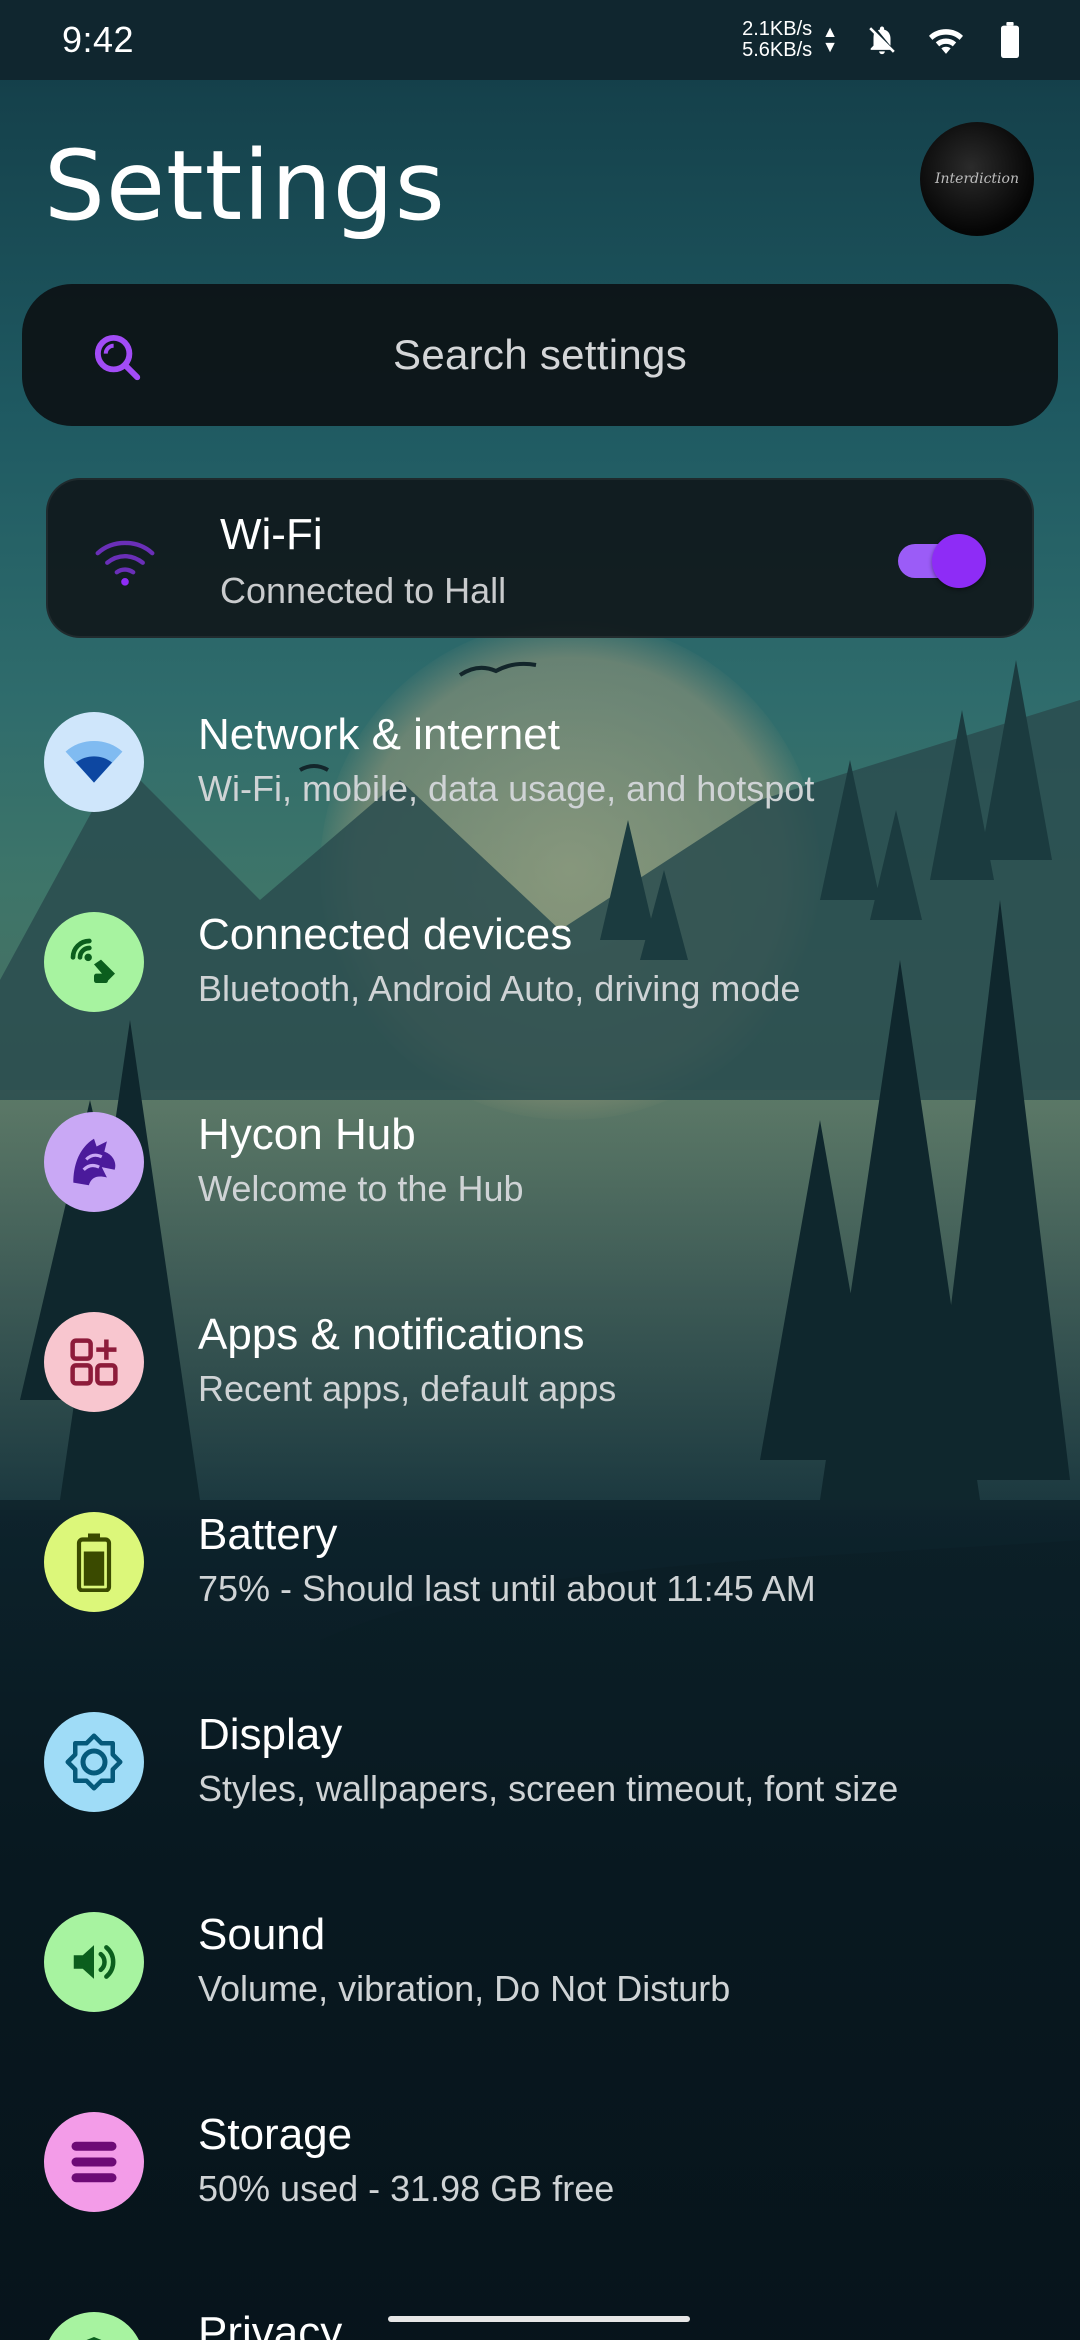  I want to click on display-icon-circle, so click(94, 1762).